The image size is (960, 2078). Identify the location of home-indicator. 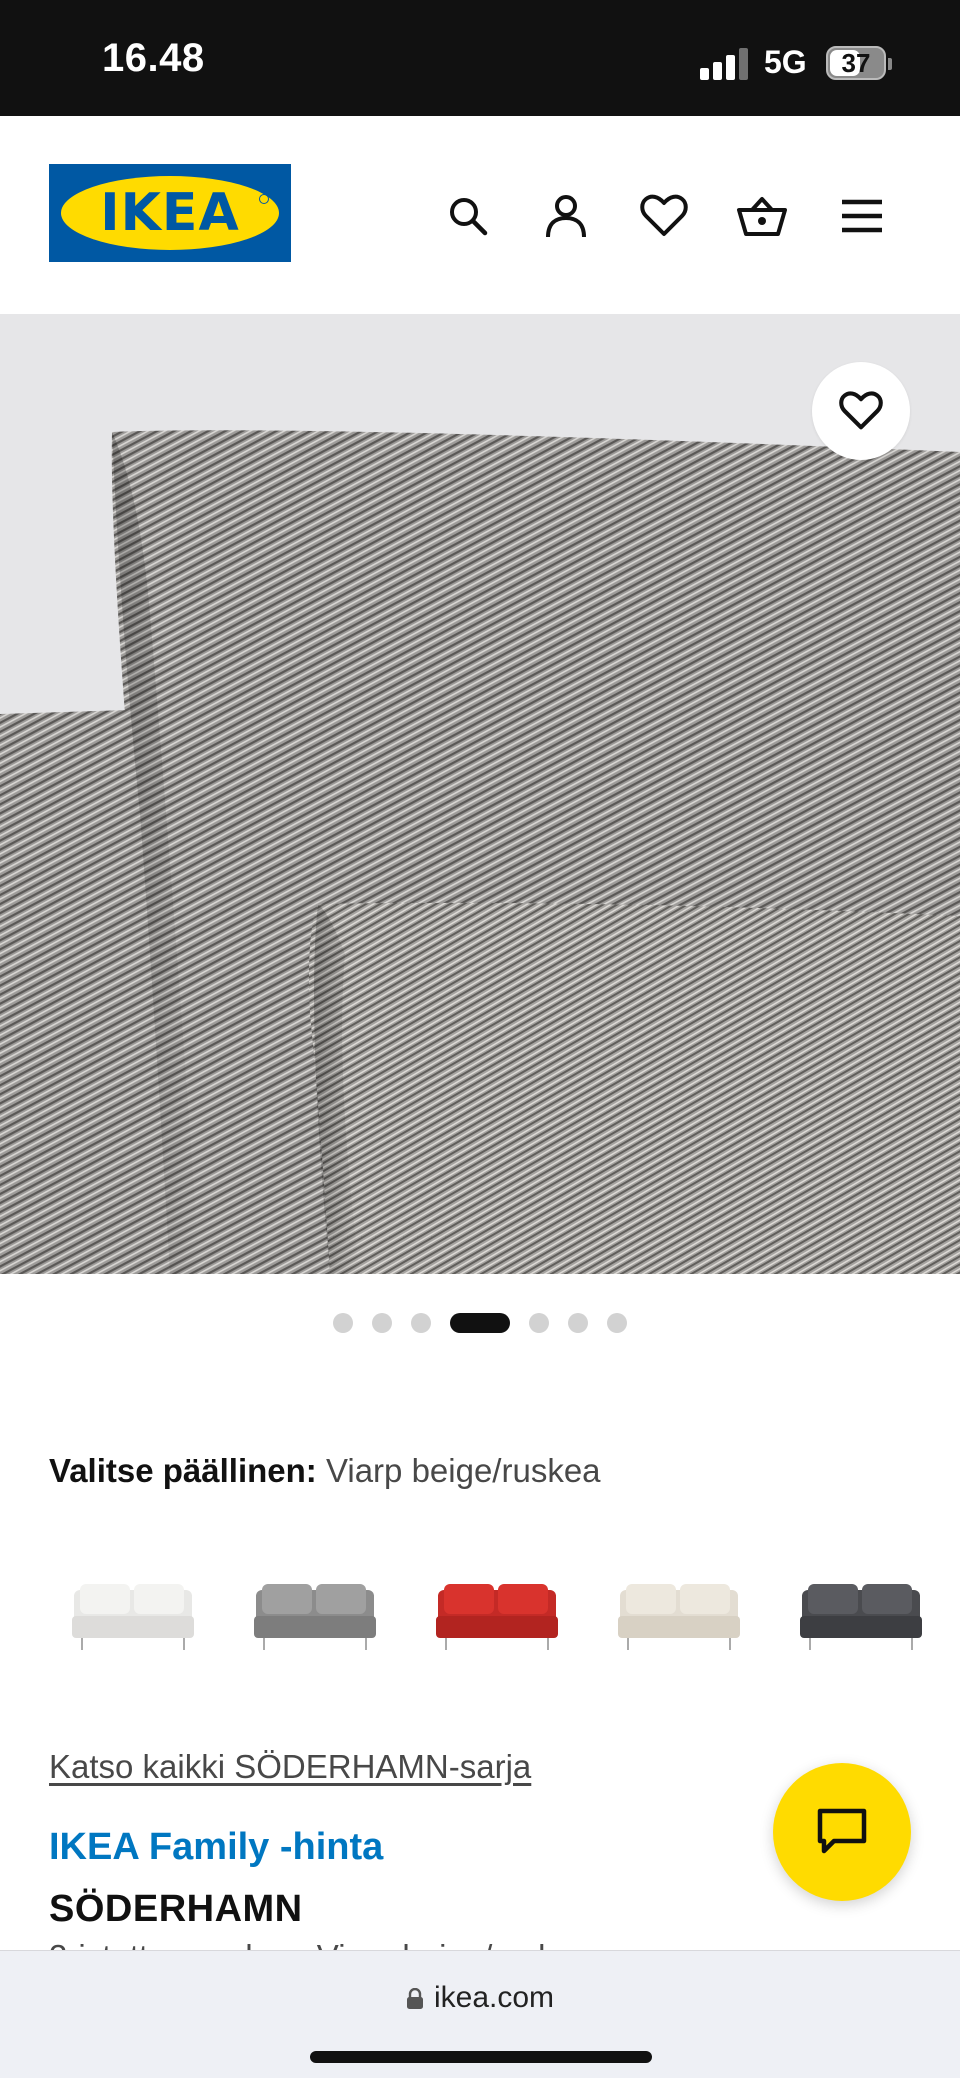
(481, 2057).